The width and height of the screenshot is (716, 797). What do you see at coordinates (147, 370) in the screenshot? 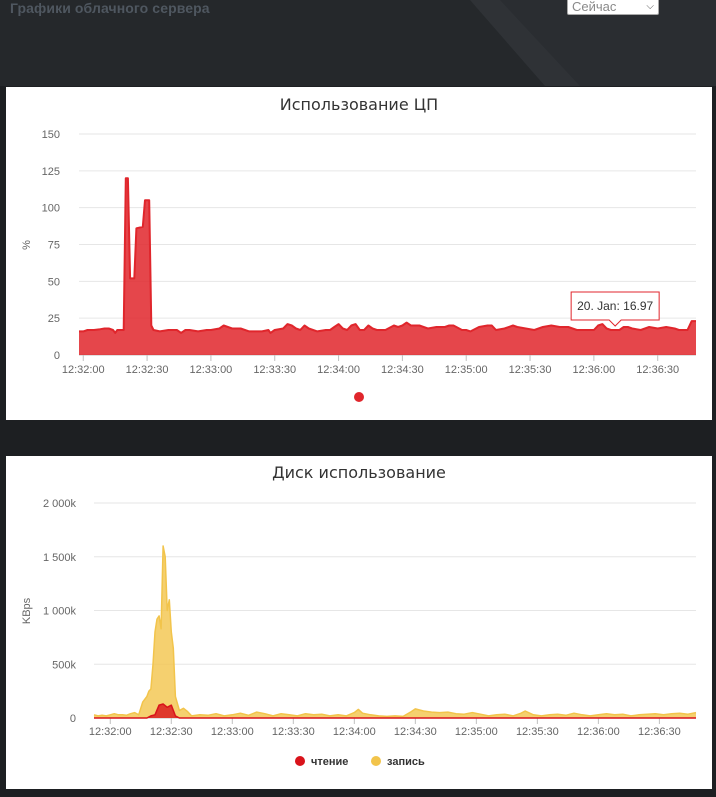
I see `cpu-x-tick-label: 12:32:30` at bounding box center [147, 370].